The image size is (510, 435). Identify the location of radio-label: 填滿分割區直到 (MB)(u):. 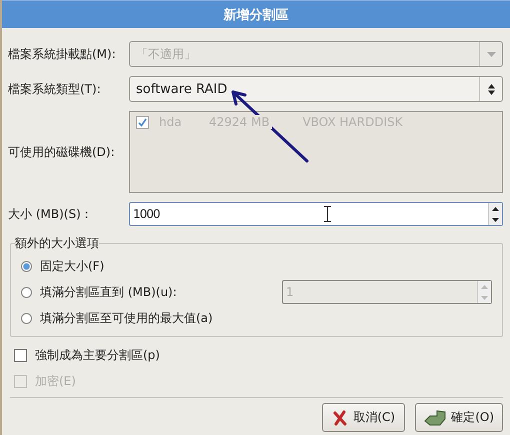
(109, 292).